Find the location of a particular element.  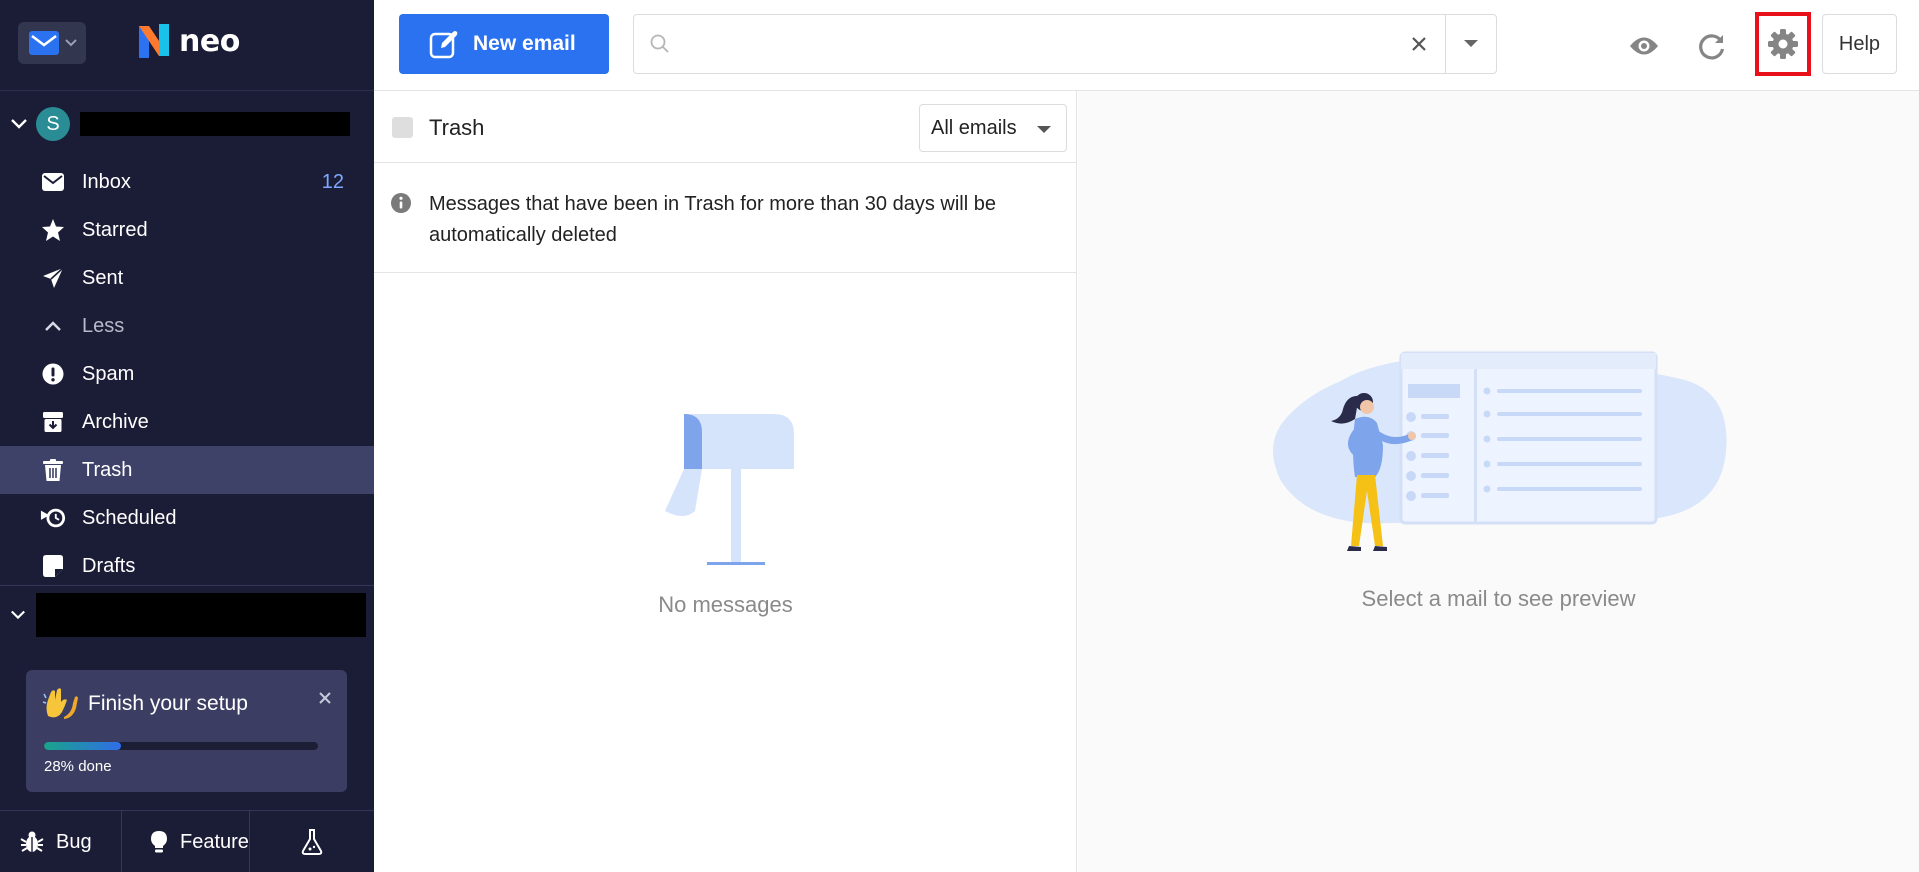

preview-empty-text: Select a mail to see preview is located at coordinates (1498, 598).